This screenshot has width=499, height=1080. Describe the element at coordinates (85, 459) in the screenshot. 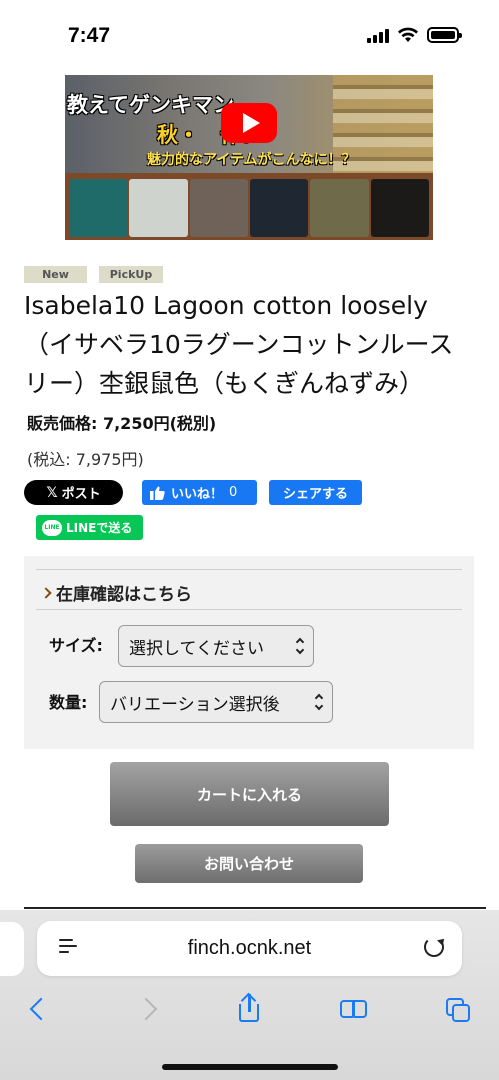

I see `product-price-tax: (税込: 7,975円)` at that location.